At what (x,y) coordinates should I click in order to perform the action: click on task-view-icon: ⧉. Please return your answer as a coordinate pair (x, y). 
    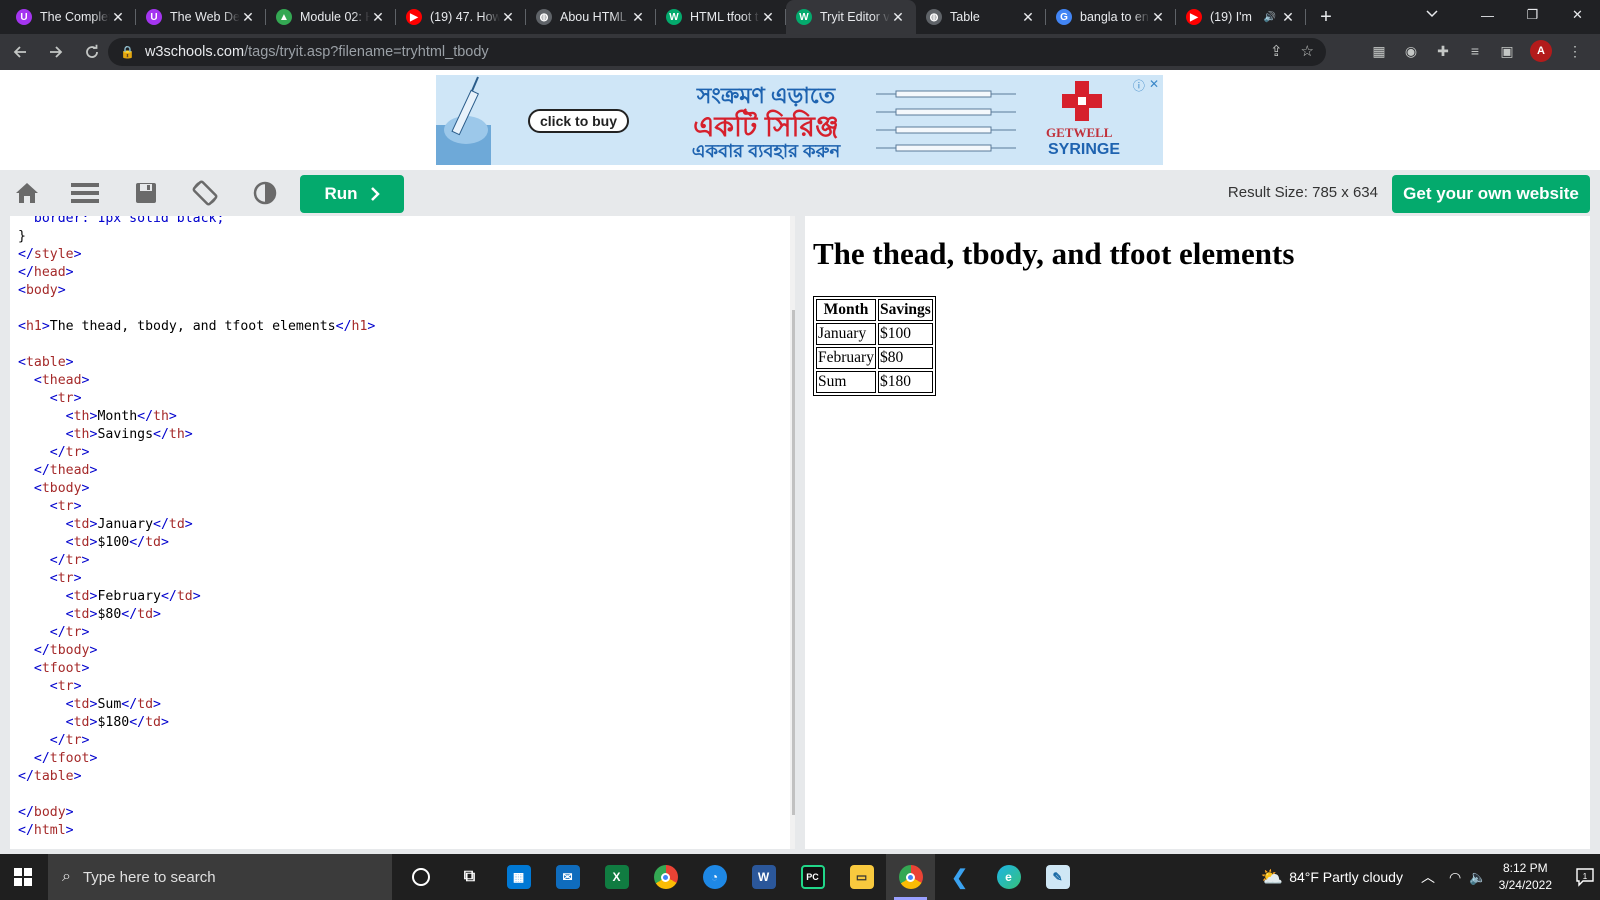
    Looking at the image, I should click on (469, 877).